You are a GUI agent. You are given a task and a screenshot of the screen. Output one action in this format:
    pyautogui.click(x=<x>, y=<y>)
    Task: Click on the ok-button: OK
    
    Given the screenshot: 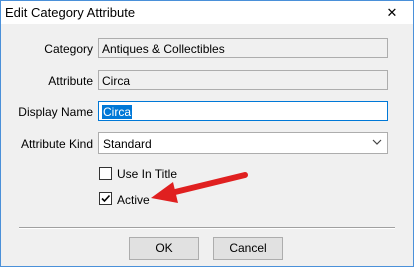 What is the action you would take?
    pyautogui.click(x=164, y=248)
    